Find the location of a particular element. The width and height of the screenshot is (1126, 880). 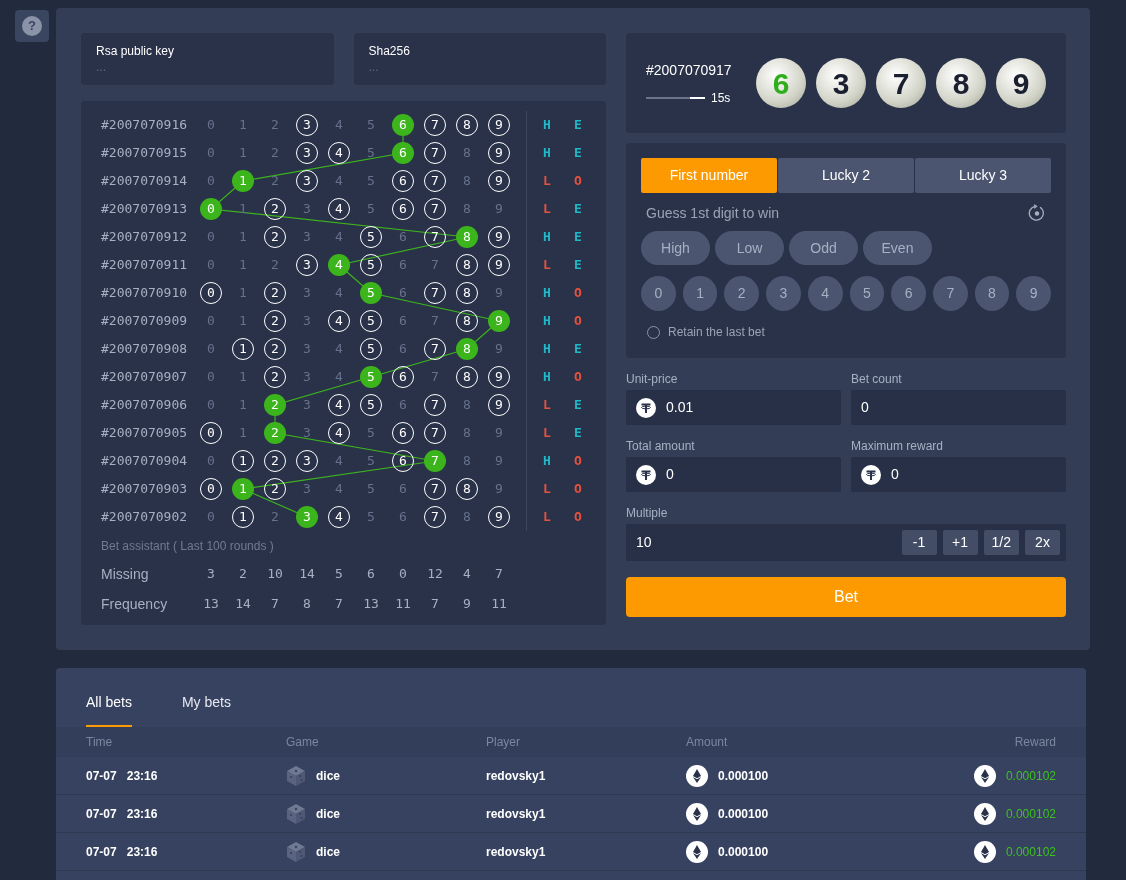

round-number: #2007070917 is located at coordinates (689, 70).